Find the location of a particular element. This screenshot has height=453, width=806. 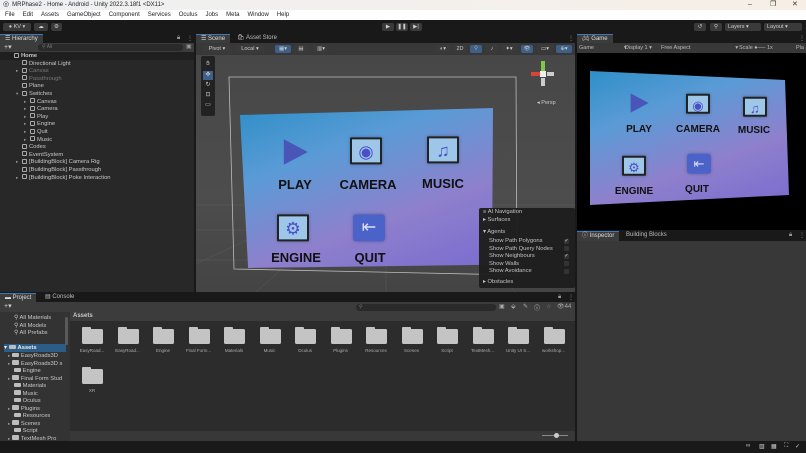

pause-button: ❚❚ is located at coordinates (402, 27).